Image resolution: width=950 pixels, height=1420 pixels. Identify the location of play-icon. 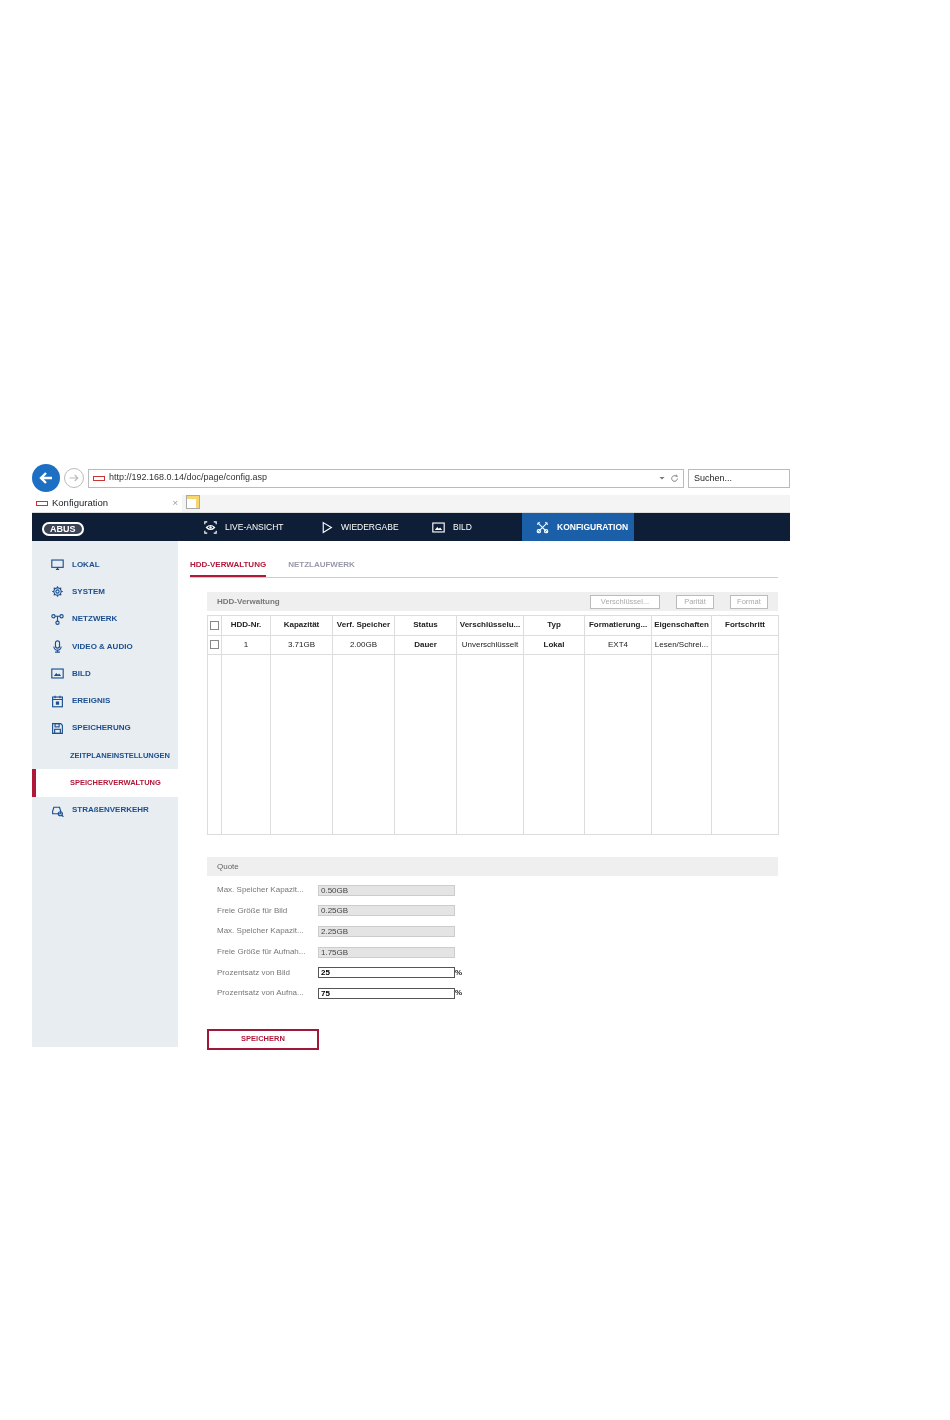
(326, 527).